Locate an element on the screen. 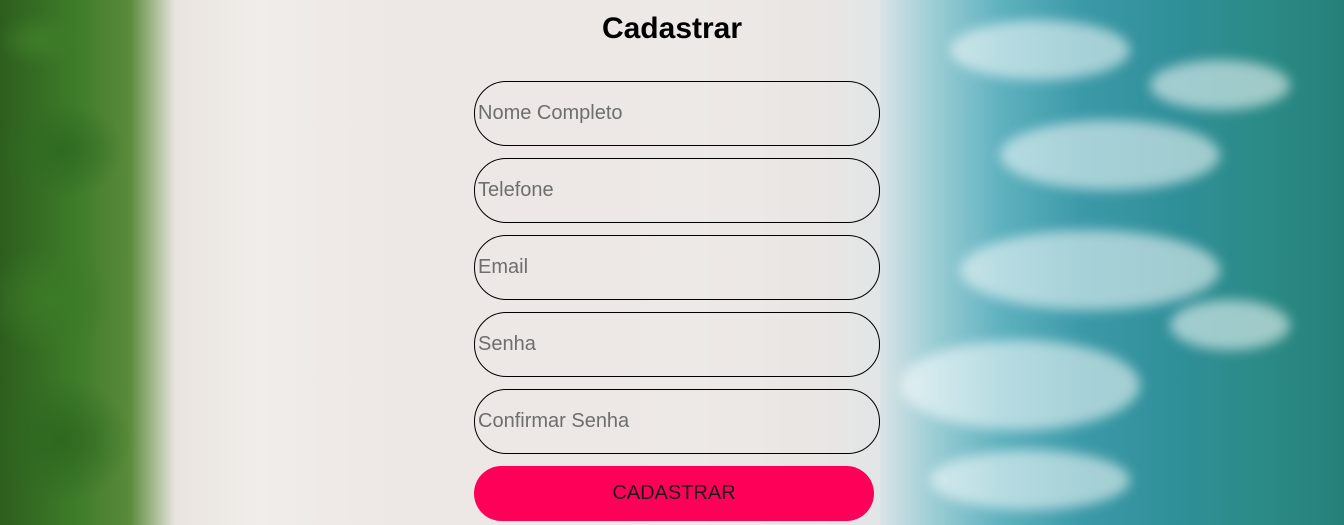 The width and height of the screenshot is (1344, 525). page-title: Cadastrar is located at coordinates (672, 28).